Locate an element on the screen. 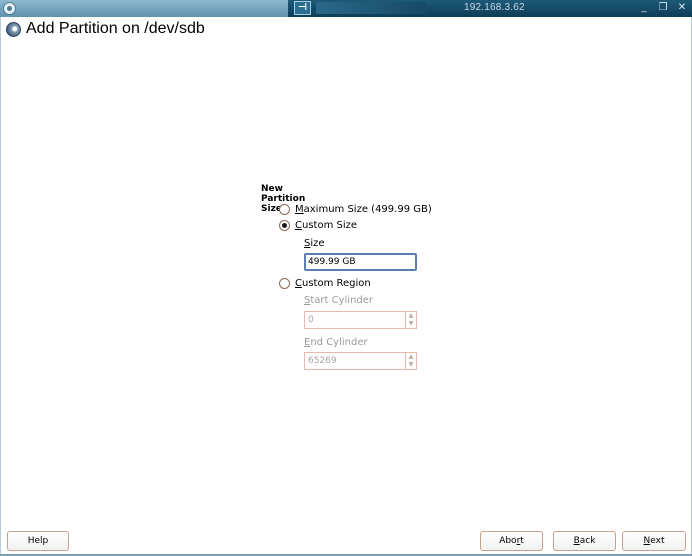 The height and width of the screenshot is (556, 692). restore-icon: ❐ is located at coordinates (663, 8).